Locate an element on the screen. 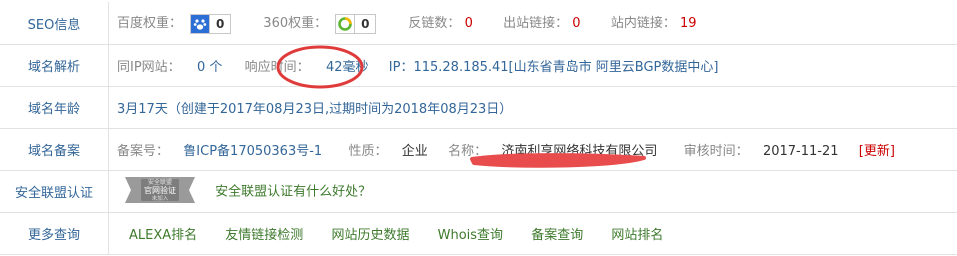 This screenshot has width=957, height=256. inlinks-value: 19 is located at coordinates (688, 23).